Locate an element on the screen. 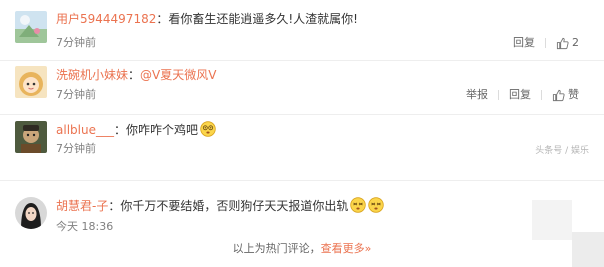  comment-time: 今天 18:36 is located at coordinates (85, 226).